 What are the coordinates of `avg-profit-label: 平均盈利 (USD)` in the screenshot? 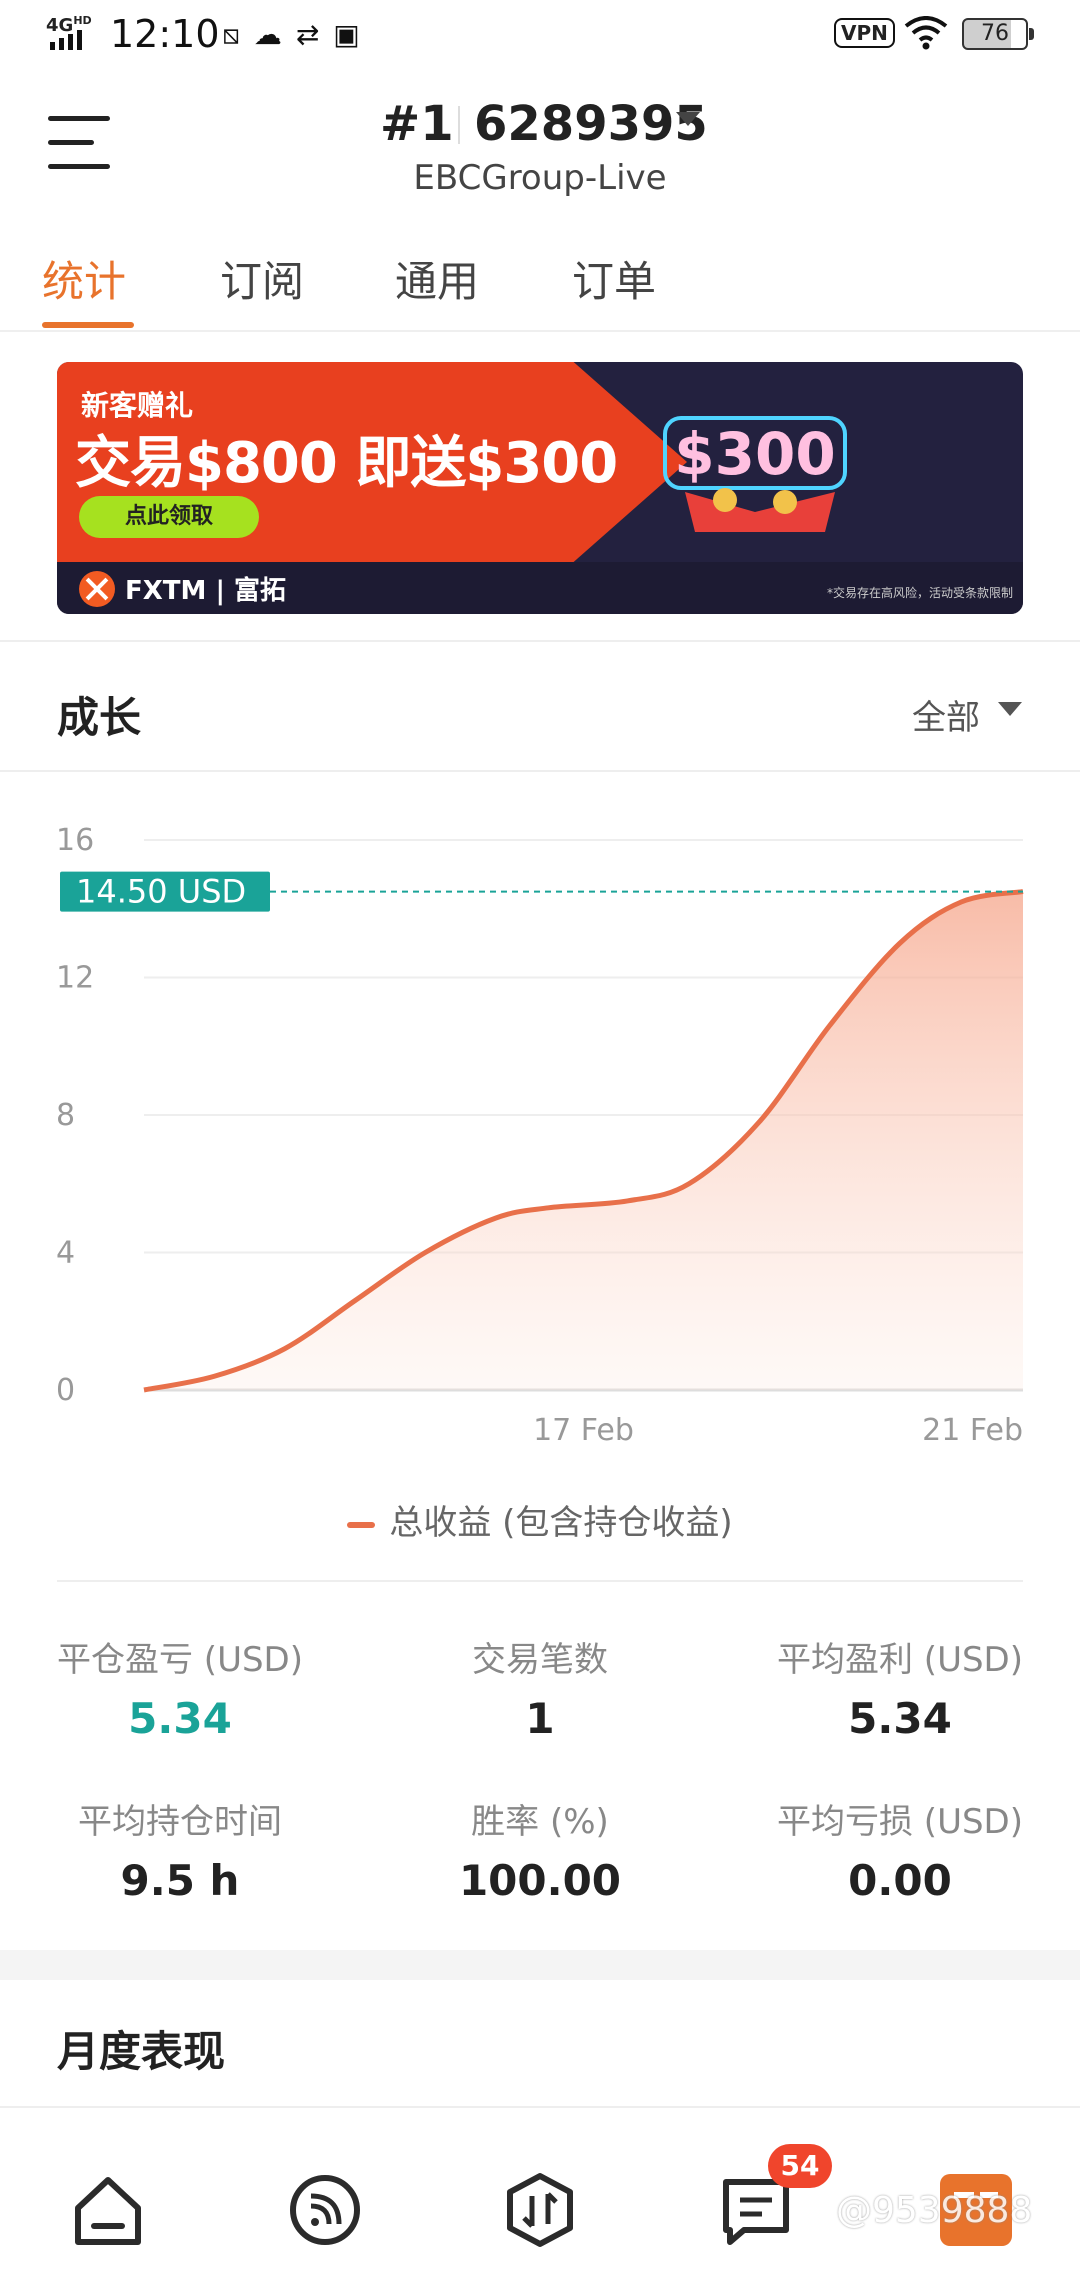 It's located at (900, 1660).